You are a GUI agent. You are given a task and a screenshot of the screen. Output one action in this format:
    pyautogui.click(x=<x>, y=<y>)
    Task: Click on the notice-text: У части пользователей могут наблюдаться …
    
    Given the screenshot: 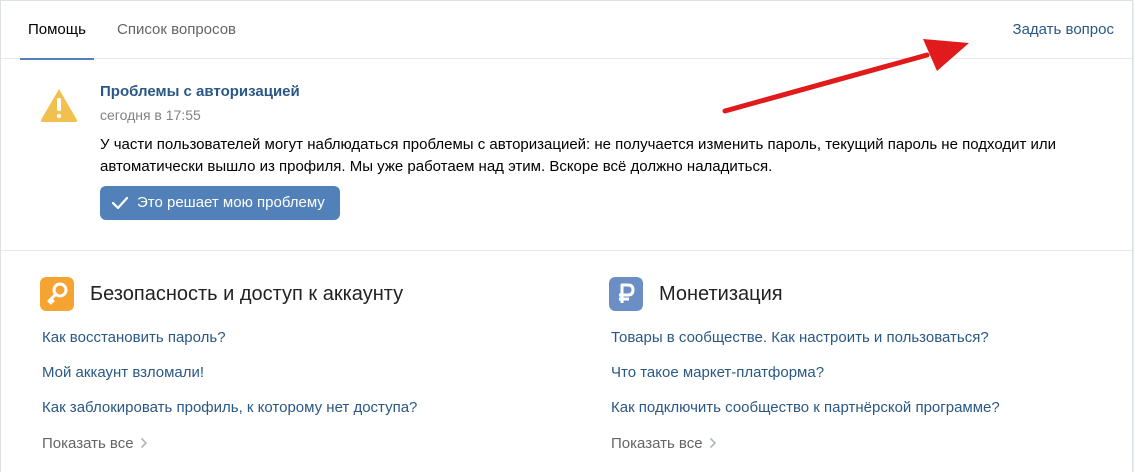 What is the action you would take?
    pyautogui.click(x=578, y=155)
    